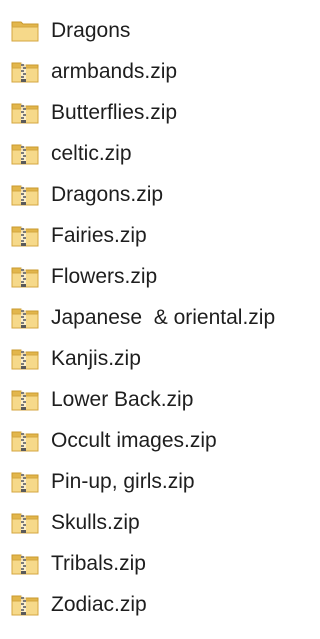 Image resolution: width=320 pixels, height=639 pixels. What do you see at coordinates (154, 155) in the screenshot?
I see `file-item-celtic-zip: celtic.zip` at bounding box center [154, 155].